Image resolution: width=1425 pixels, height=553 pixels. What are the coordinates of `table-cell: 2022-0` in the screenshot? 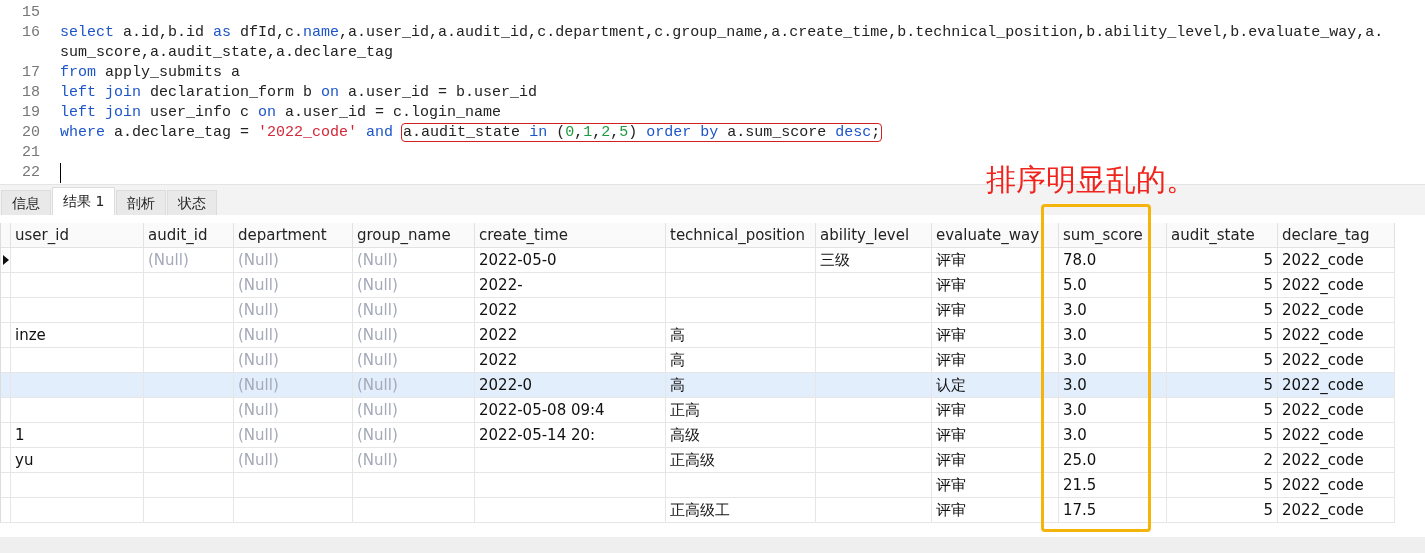 It's located at (570, 385).